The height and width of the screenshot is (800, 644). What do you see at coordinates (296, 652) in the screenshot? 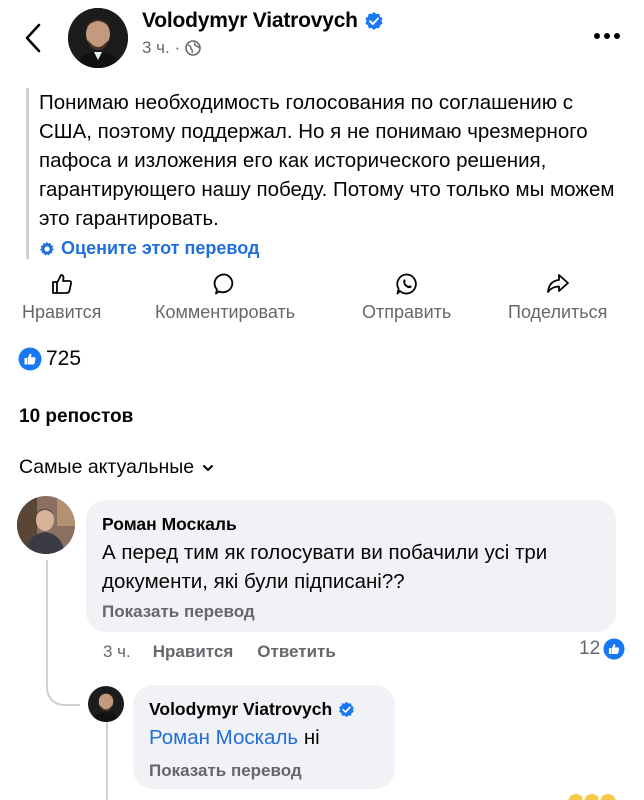
I see `comment-reply-button: Ответить` at bounding box center [296, 652].